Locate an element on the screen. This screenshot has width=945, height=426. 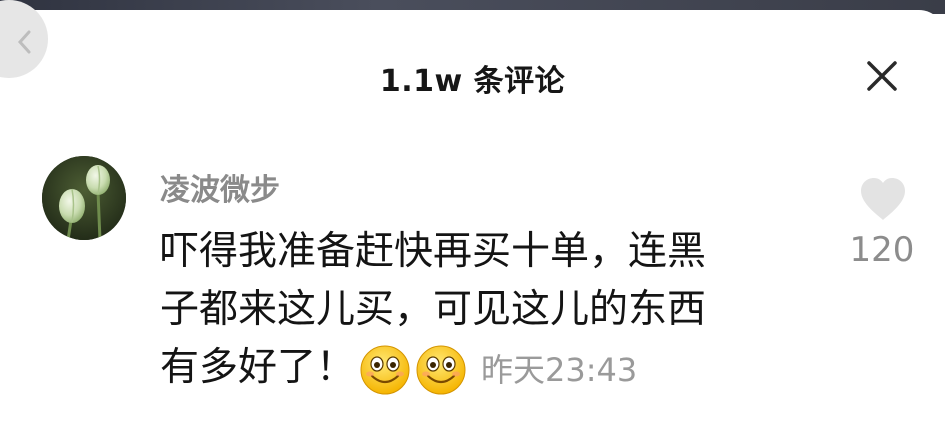
close-button is located at coordinates (882, 76).